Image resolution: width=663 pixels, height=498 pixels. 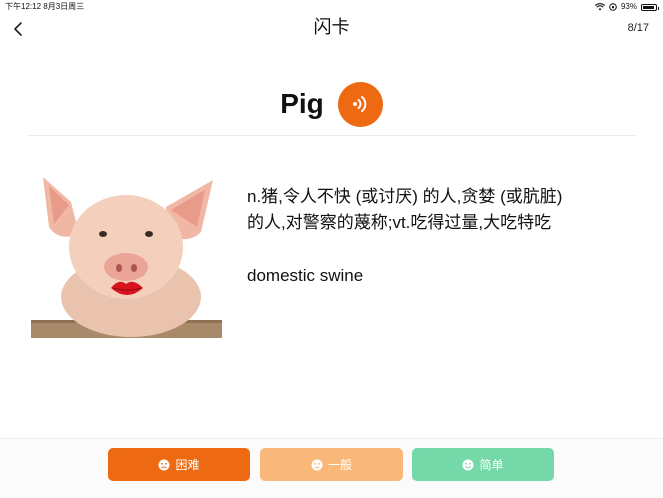 I want to click on easy-button-label: 简单, so click(x=491, y=465).